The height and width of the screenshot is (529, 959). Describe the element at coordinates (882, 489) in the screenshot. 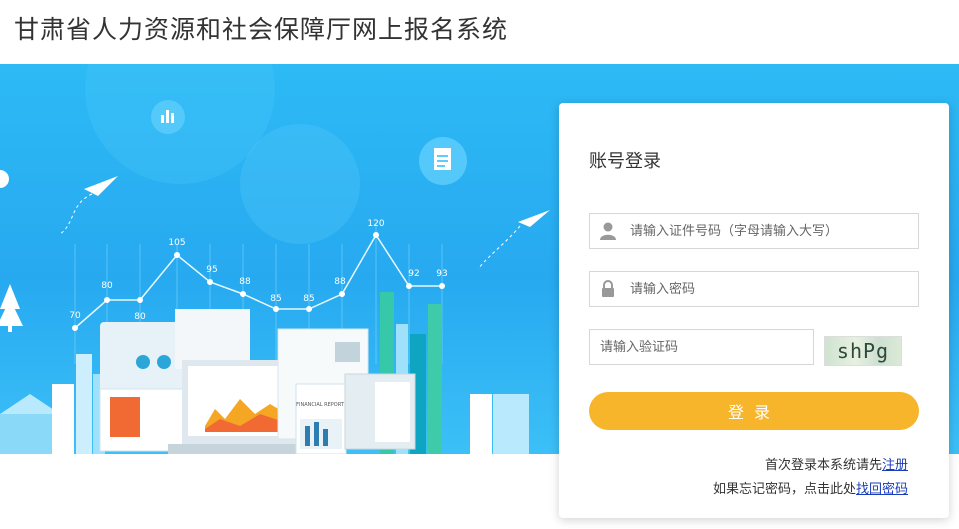

I see `forgot-password-link: 找回密码` at that location.